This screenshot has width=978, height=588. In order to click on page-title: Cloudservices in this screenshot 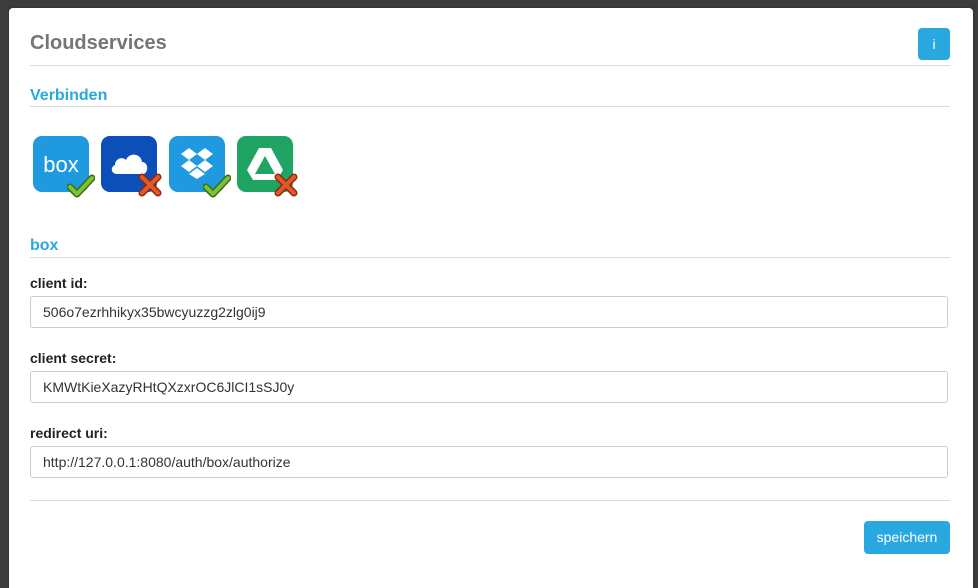, I will do `click(98, 43)`.